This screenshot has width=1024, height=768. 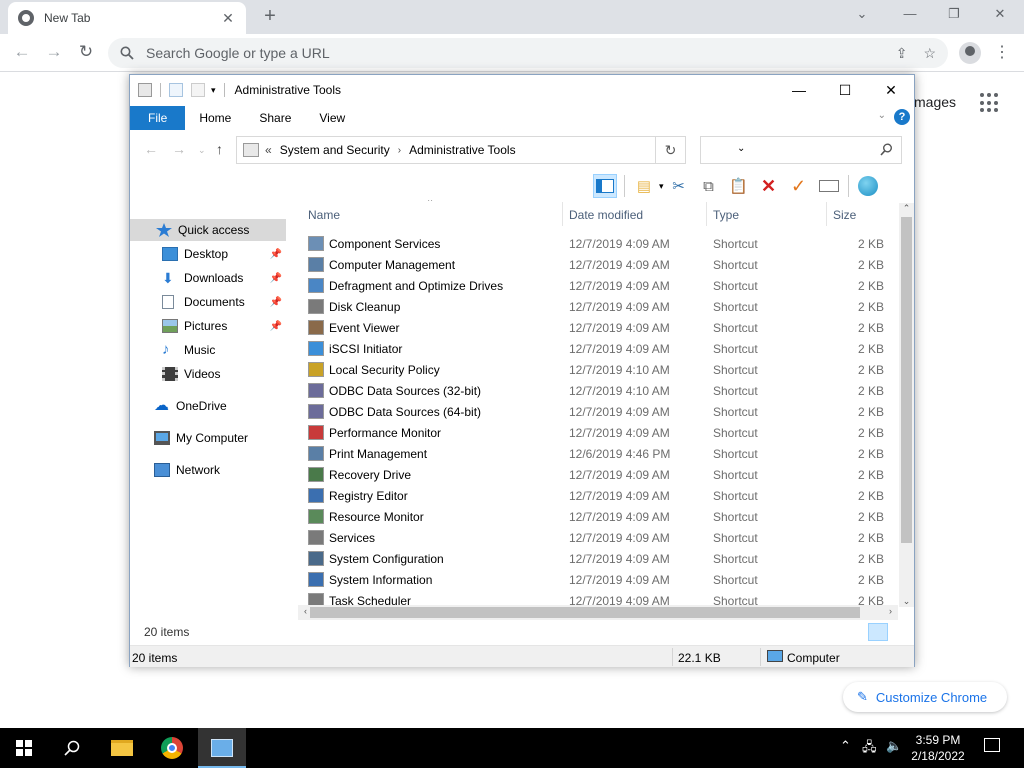 What do you see at coordinates (970, 53) in the screenshot?
I see `profile-avatar-icon` at bounding box center [970, 53].